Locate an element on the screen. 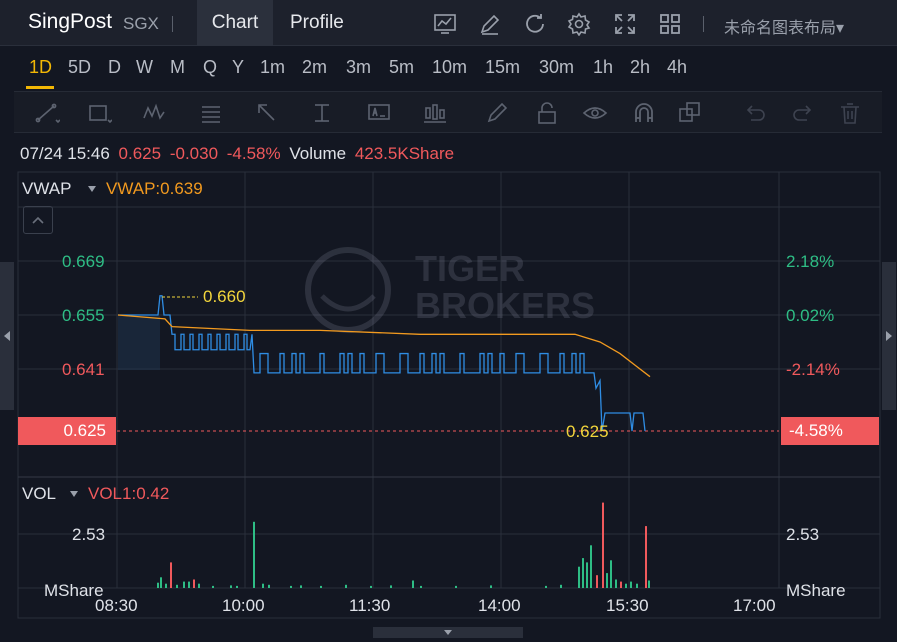 This screenshot has height=642, width=897. interval-2m: 2m is located at coordinates (314, 67).